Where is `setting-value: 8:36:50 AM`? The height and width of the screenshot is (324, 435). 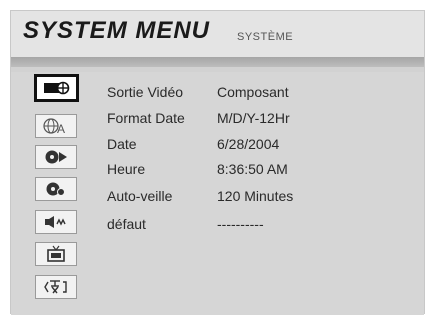 setting-value: 8:36:50 AM is located at coordinates (252, 169).